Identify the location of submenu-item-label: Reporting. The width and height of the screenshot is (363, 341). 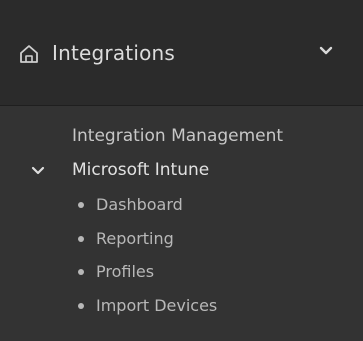
(135, 238).